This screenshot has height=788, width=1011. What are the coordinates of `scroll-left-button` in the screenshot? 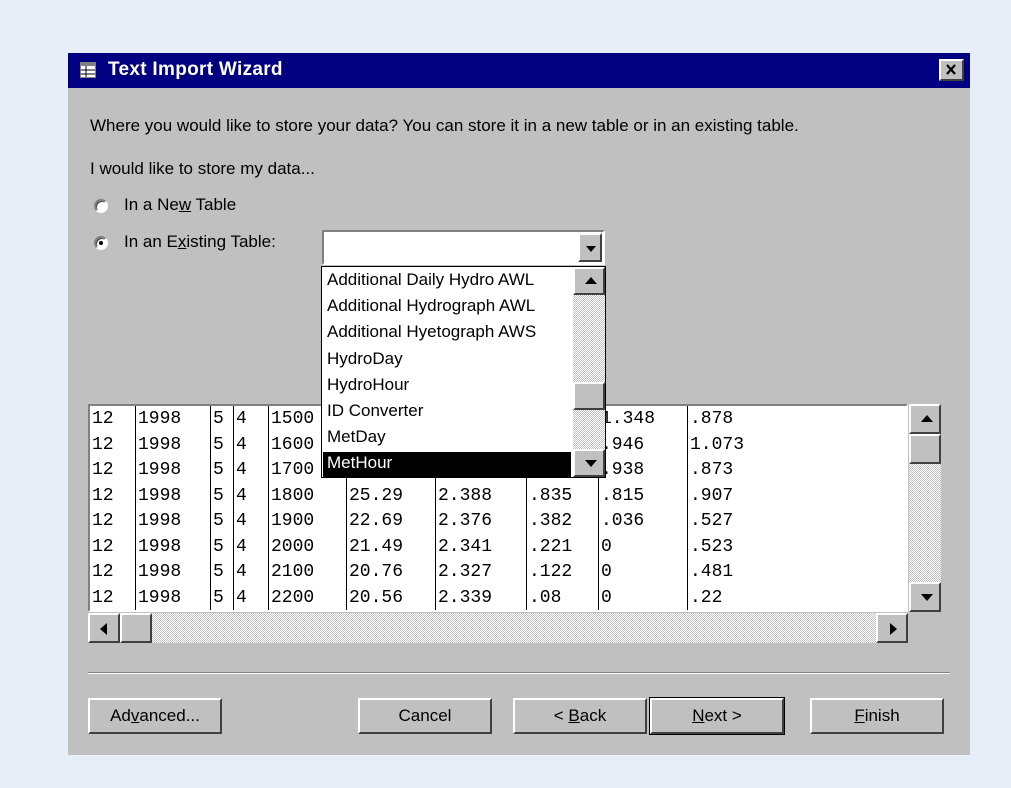 It's located at (104, 628).